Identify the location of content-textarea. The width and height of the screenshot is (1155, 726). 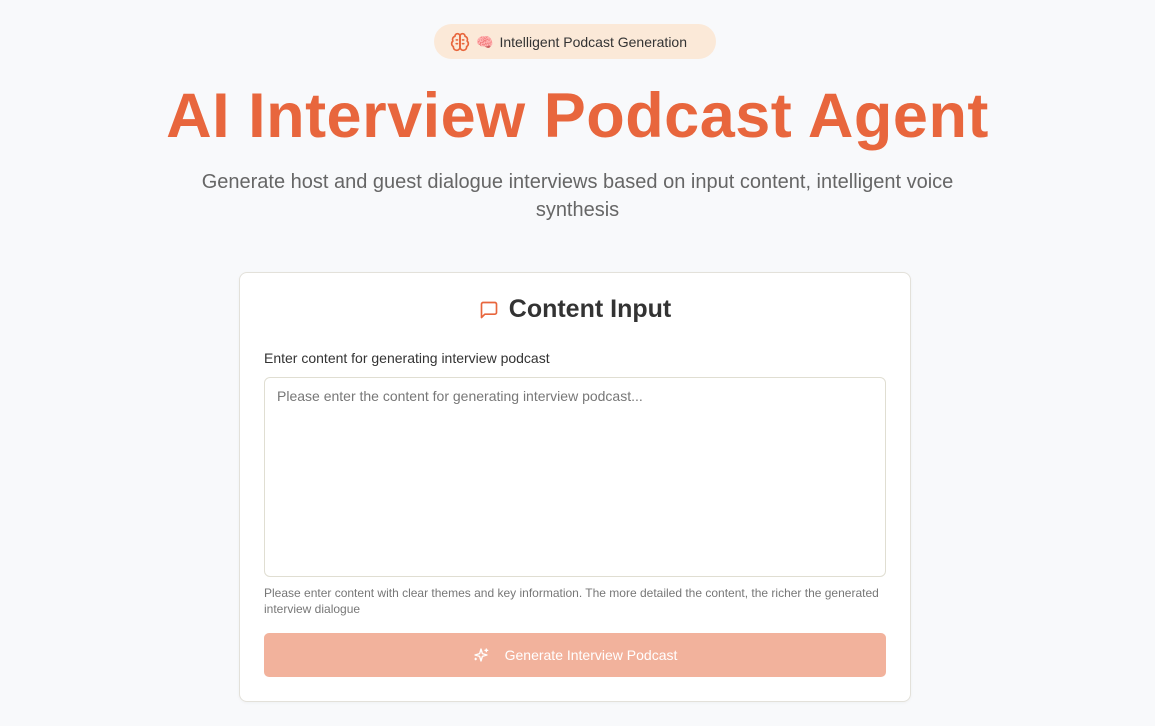
(575, 477).